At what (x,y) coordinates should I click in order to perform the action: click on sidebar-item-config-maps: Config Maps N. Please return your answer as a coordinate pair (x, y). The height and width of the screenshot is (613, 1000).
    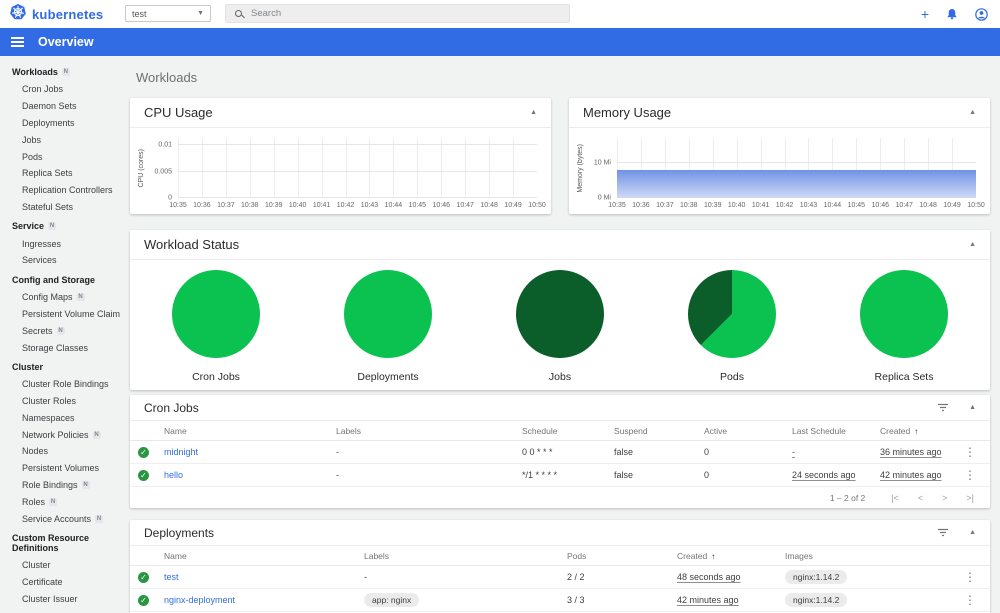
    Looking at the image, I should click on (60, 297).